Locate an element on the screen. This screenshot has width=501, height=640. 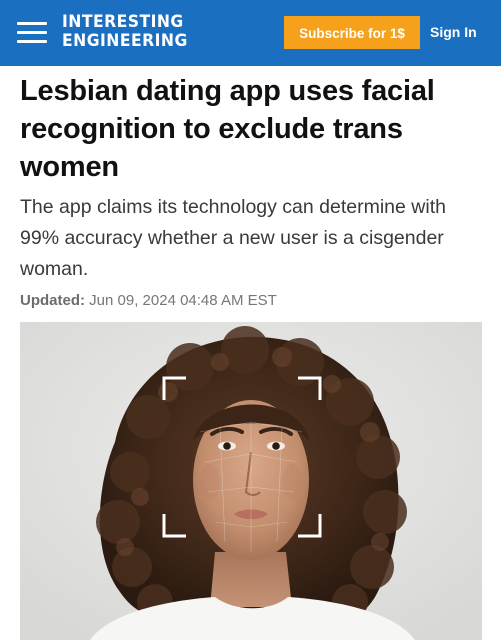
site-logo: INTERESTING ENGINEERING is located at coordinates (125, 32).